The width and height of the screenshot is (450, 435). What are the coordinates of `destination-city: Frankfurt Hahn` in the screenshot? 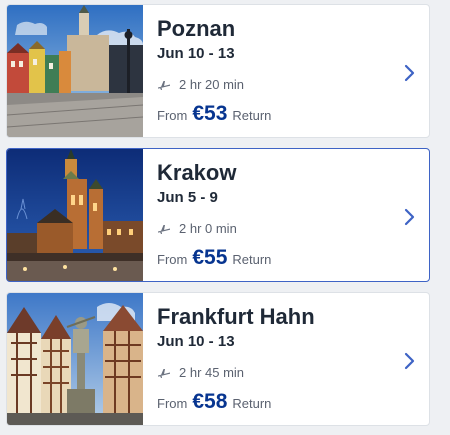 It's located at (236, 316).